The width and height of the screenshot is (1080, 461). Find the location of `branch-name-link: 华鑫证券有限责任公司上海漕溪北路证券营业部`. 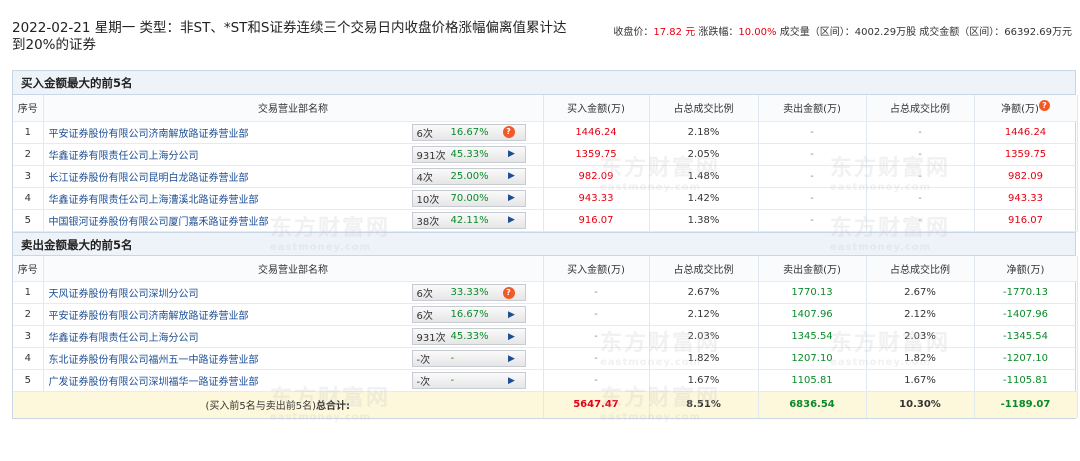

branch-name-link: 华鑫证券有限责任公司上海漕溪北路证券营业部 is located at coordinates (154, 200).